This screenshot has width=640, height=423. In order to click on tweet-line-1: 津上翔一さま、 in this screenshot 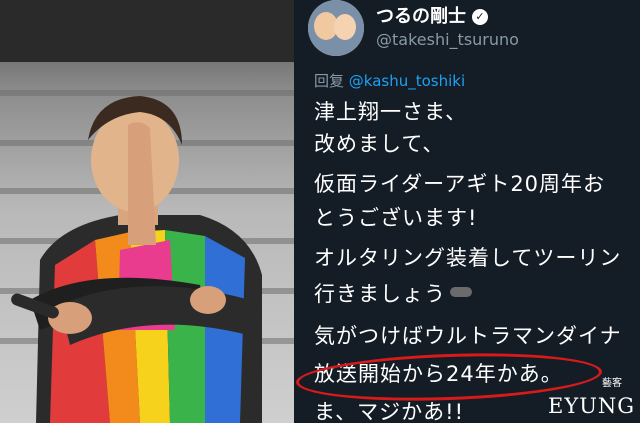, I will do `click(391, 112)`.